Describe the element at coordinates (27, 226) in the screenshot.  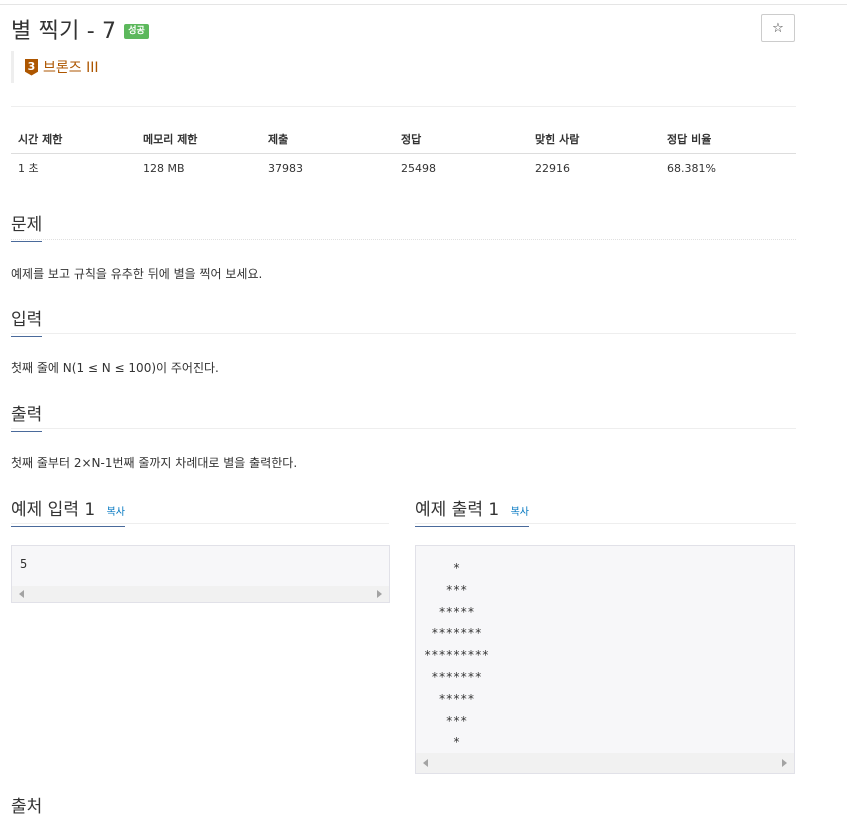
I see `problem-heading: 문제` at that location.